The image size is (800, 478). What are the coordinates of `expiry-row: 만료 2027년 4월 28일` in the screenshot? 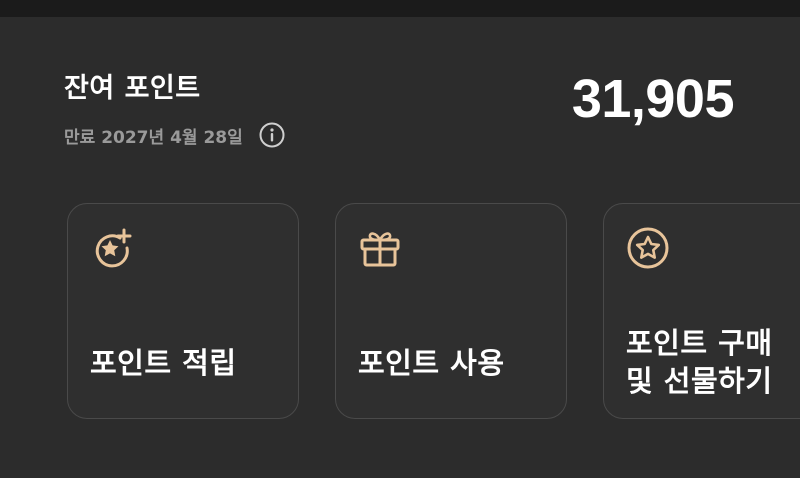 It's located at (174, 135).